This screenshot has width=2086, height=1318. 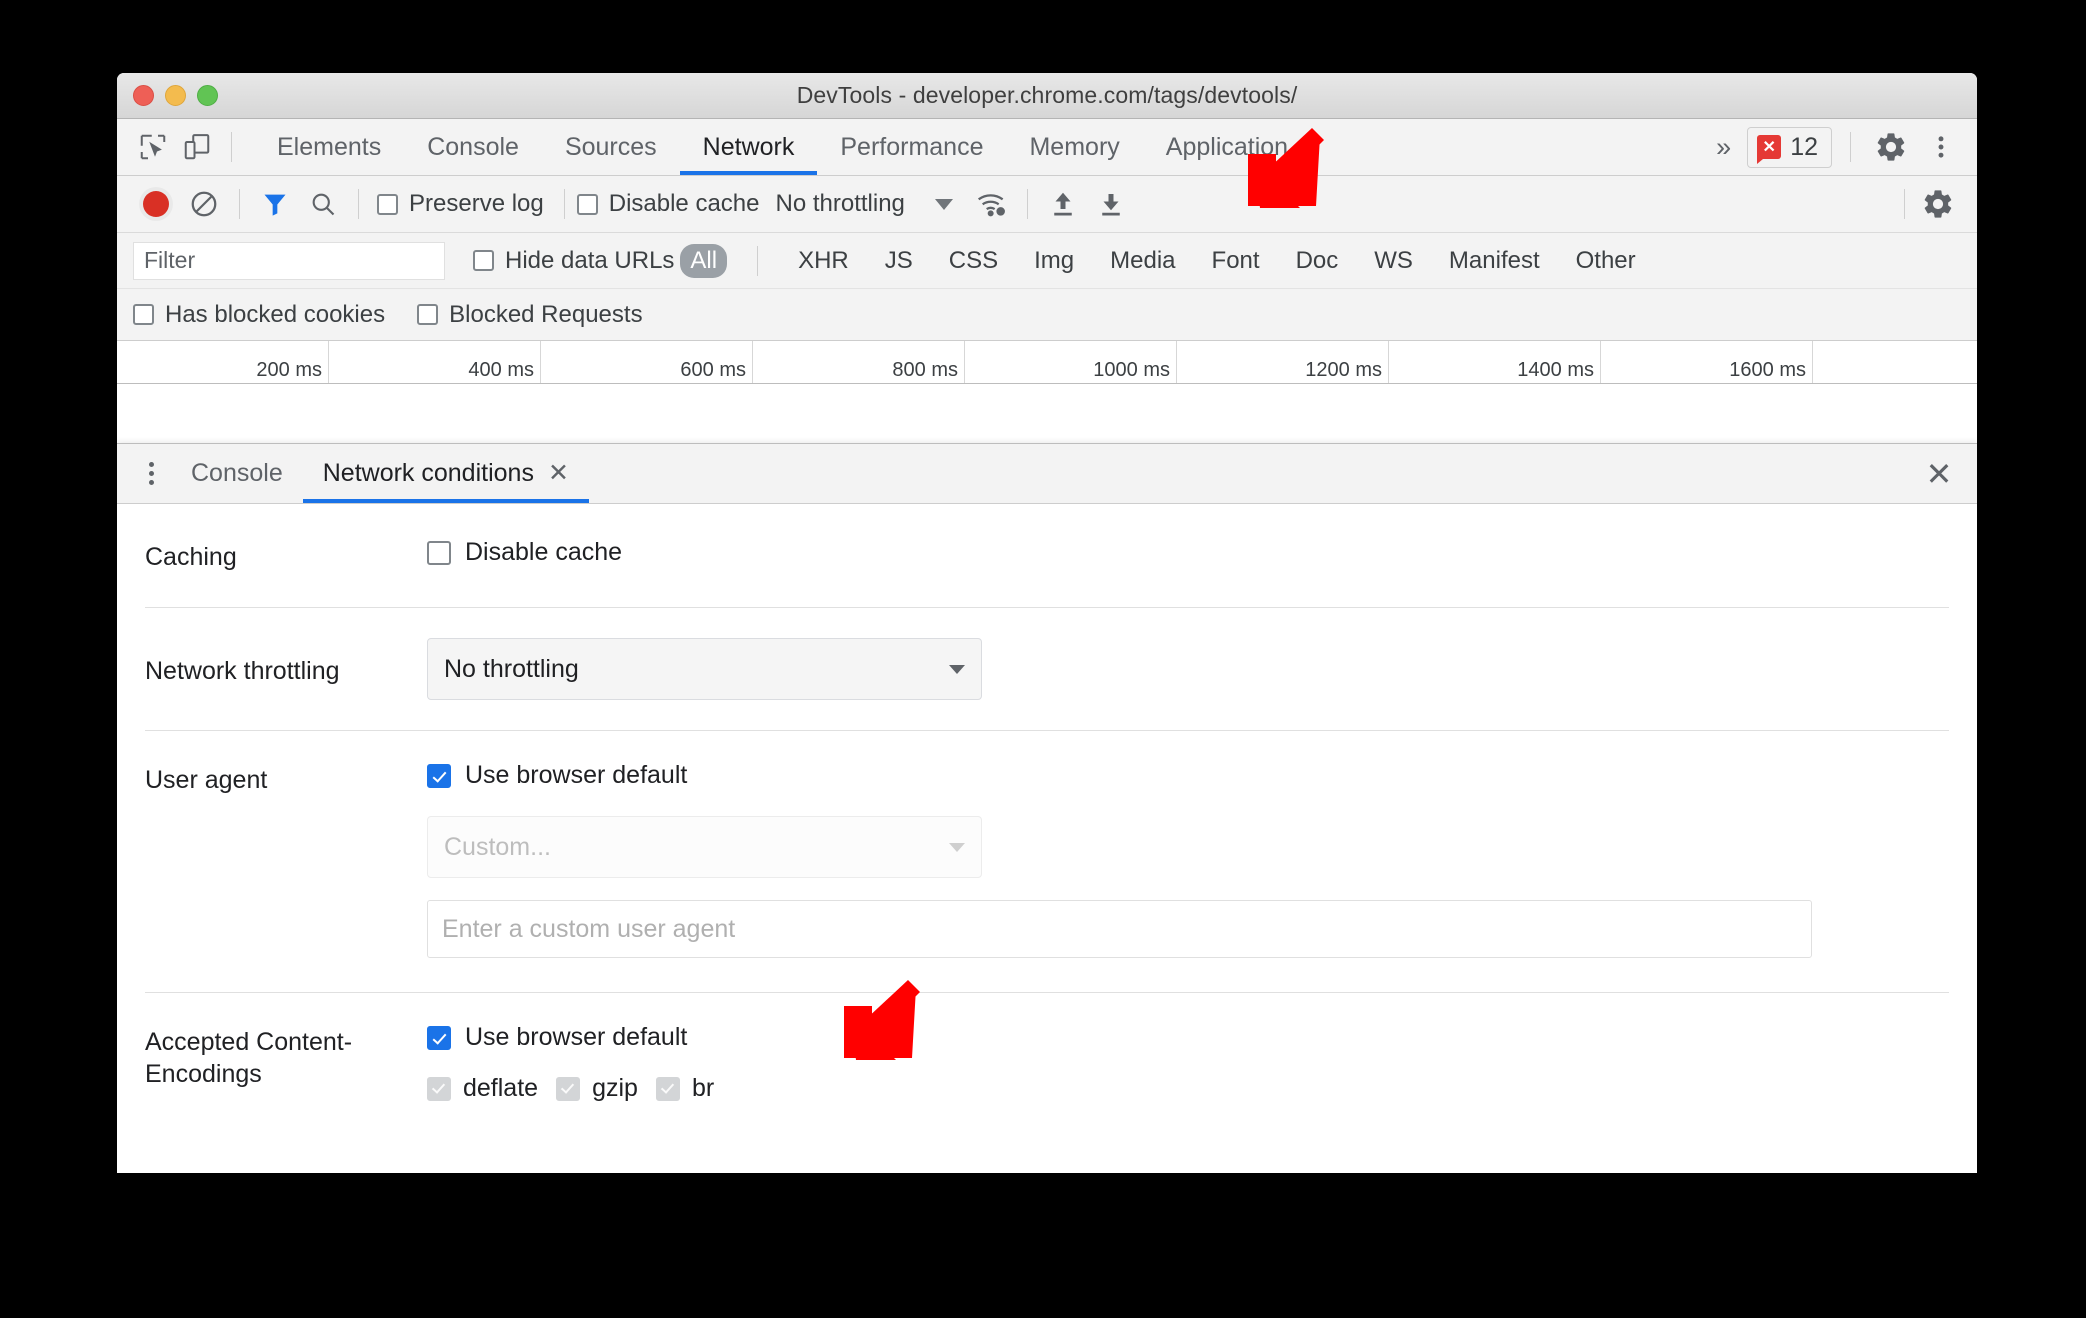 What do you see at coordinates (1891, 147) in the screenshot?
I see `gear-icon` at bounding box center [1891, 147].